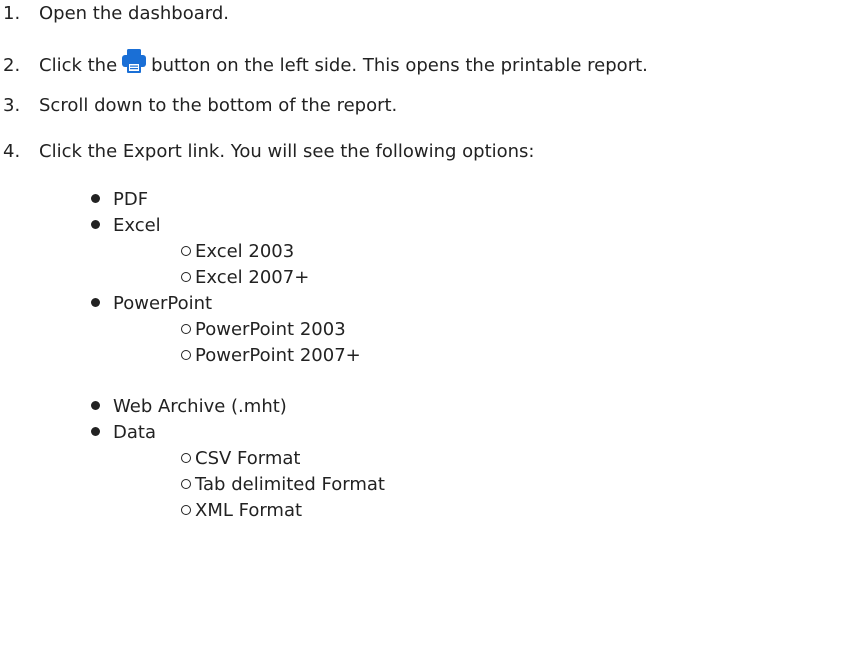 The width and height of the screenshot is (867, 665). I want to click on option-label: PDF, so click(131, 199).